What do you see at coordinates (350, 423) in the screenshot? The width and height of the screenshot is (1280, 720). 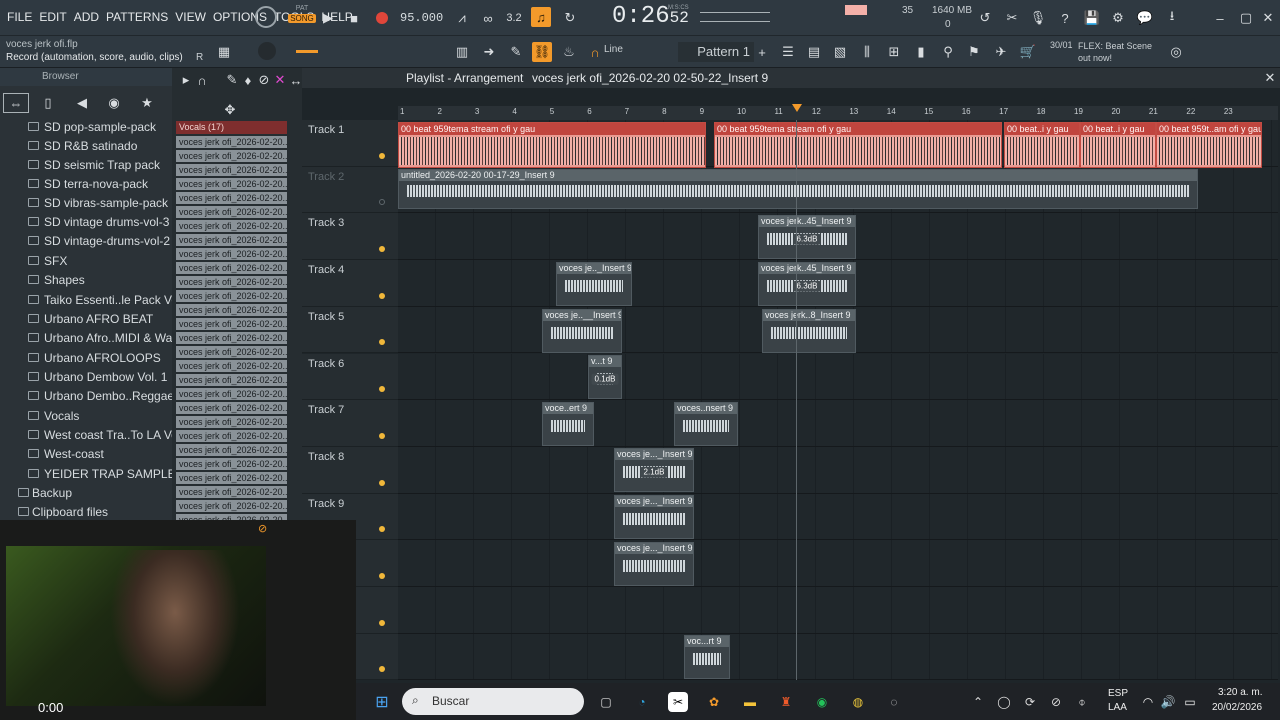 I see `track-header: Track 7` at bounding box center [350, 423].